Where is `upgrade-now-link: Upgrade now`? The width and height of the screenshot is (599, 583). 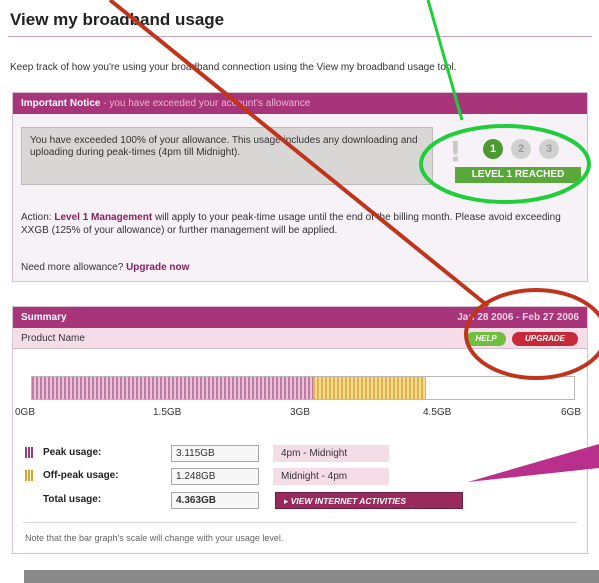 upgrade-now-link: Upgrade now is located at coordinates (157, 267).